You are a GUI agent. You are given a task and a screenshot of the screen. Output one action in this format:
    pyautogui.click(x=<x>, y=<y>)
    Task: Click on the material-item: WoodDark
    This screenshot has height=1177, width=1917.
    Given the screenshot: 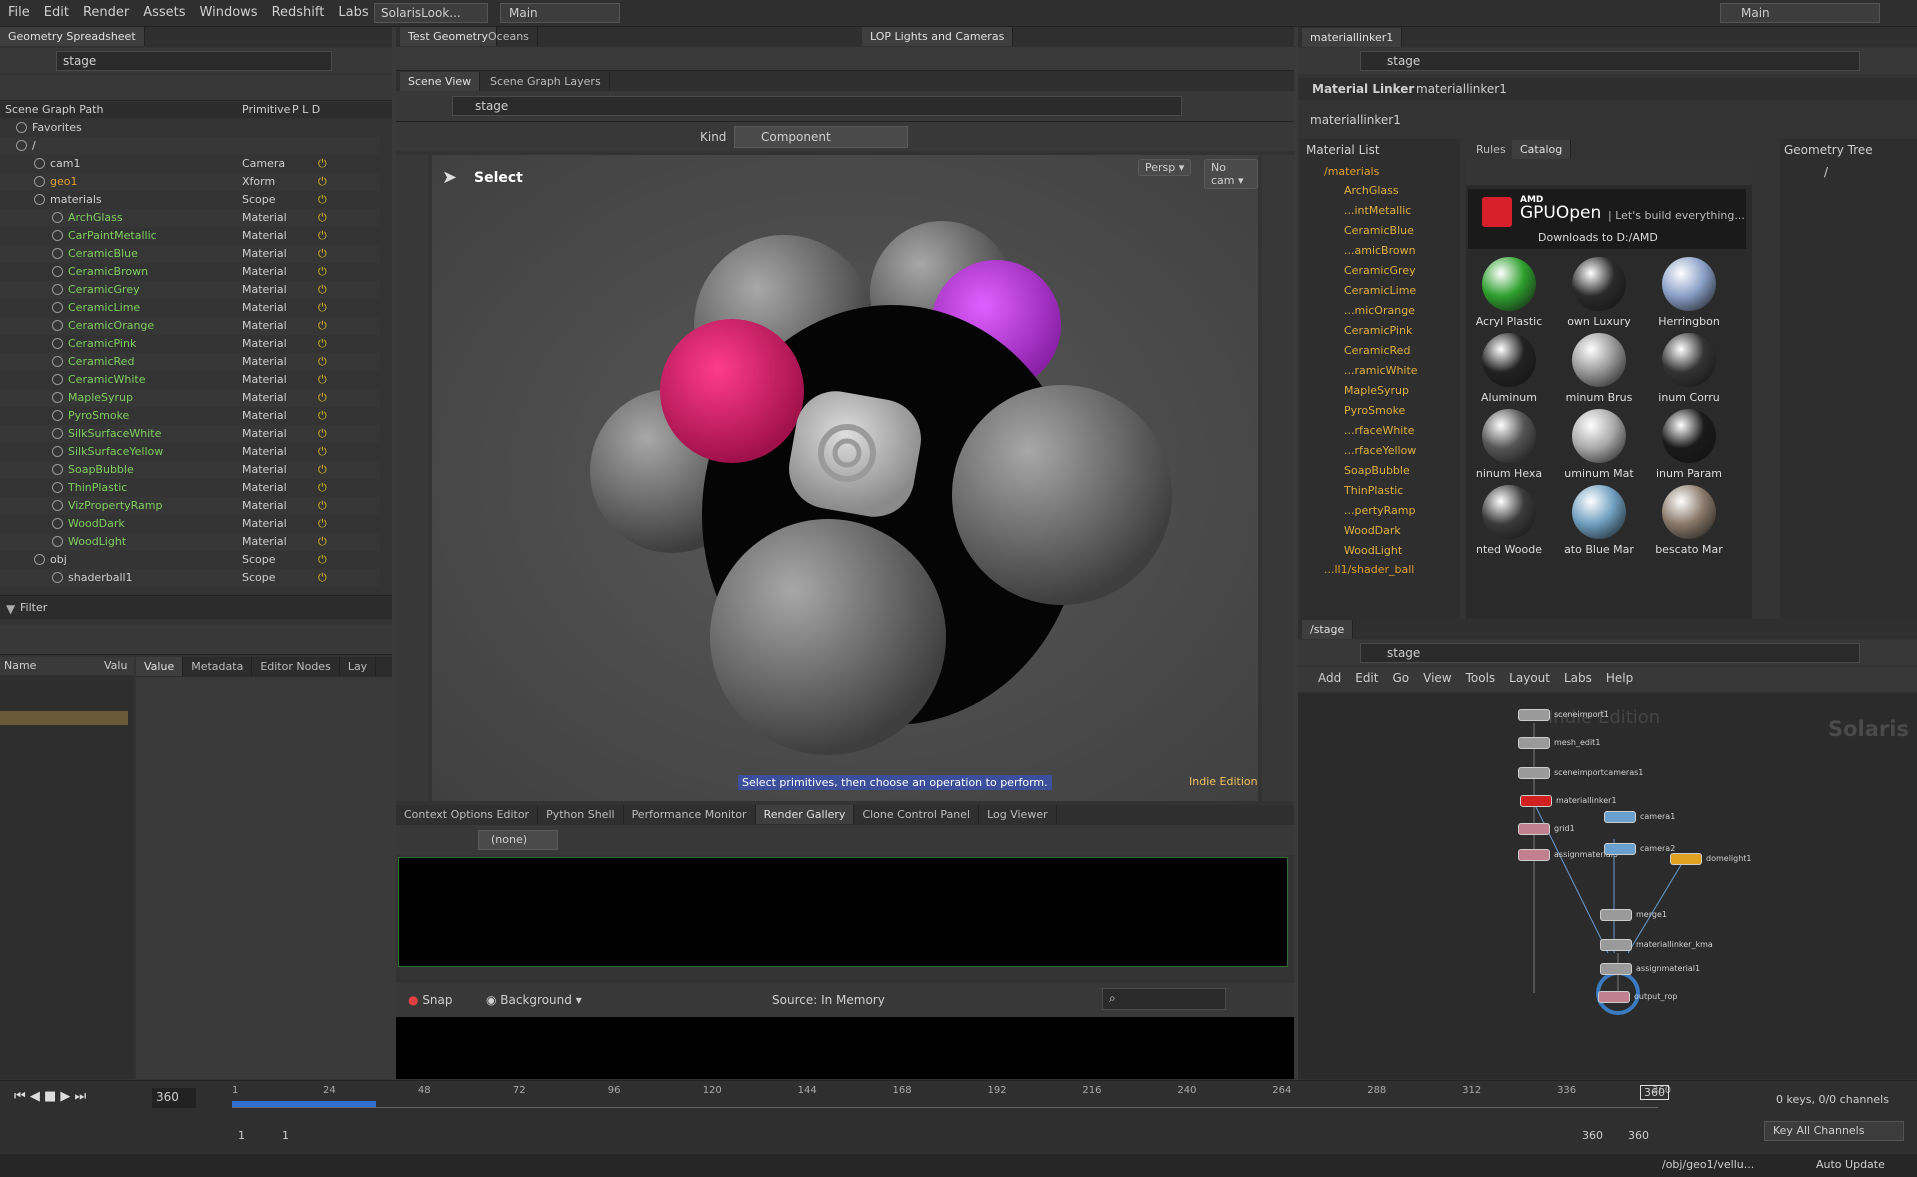 What is the action you would take?
    pyautogui.click(x=1380, y=531)
    